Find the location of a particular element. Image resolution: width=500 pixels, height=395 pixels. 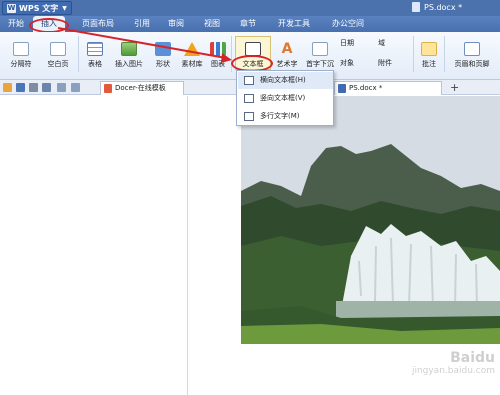

open-folder-icon is located at coordinates (7, 87).